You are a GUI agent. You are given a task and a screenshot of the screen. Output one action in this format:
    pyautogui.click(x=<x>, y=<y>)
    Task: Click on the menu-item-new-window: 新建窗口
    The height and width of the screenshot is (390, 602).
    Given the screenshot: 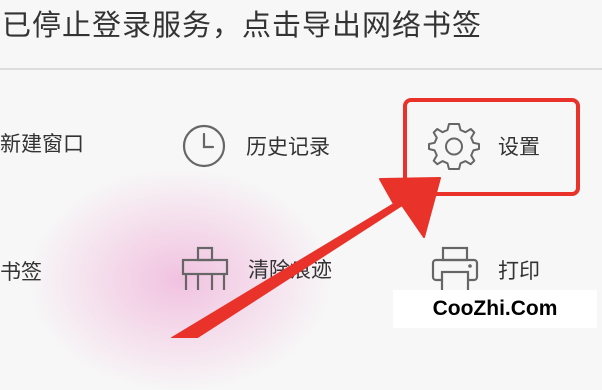 What is the action you would take?
    pyautogui.click(x=42, y=143)
    